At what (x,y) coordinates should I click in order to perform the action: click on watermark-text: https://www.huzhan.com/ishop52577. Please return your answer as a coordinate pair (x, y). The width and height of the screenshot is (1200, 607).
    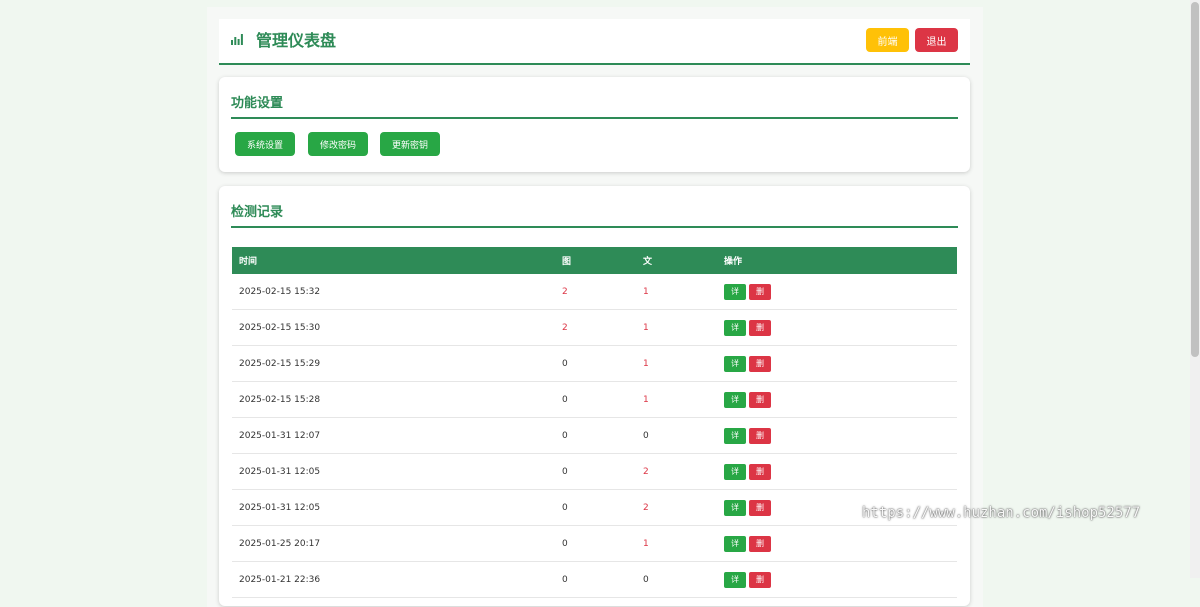
    Looking at the image, I should click on (1001, 513).